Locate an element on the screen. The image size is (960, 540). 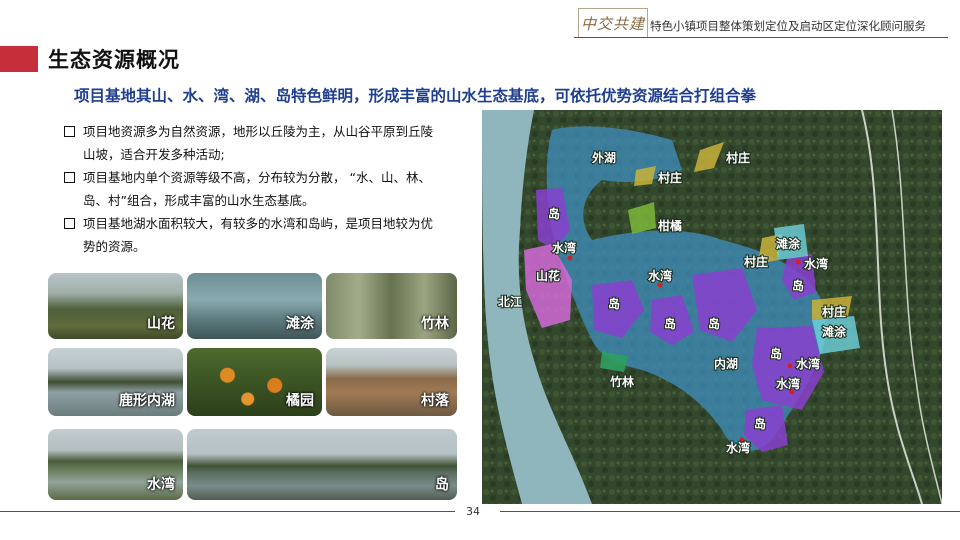
photo-label: 村落 is located at coordinates (435, 401).